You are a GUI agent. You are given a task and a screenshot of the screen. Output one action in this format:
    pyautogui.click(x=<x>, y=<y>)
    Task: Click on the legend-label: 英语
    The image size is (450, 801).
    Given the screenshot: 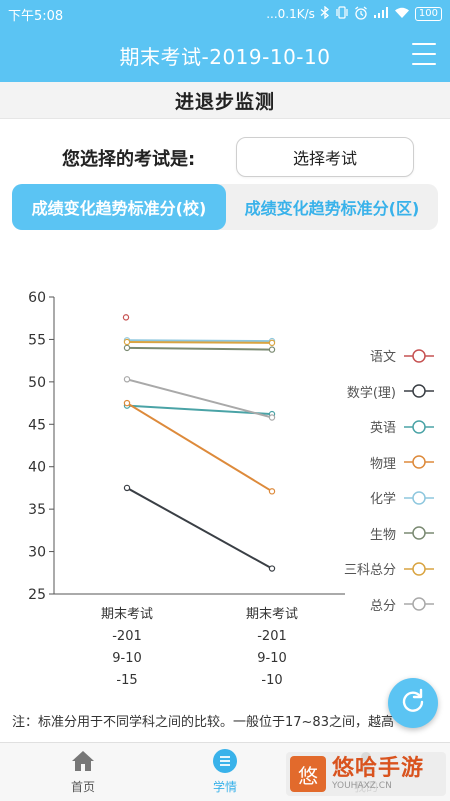 What is the action you would take?
    pyautogui.click(x=382, y=429)
    